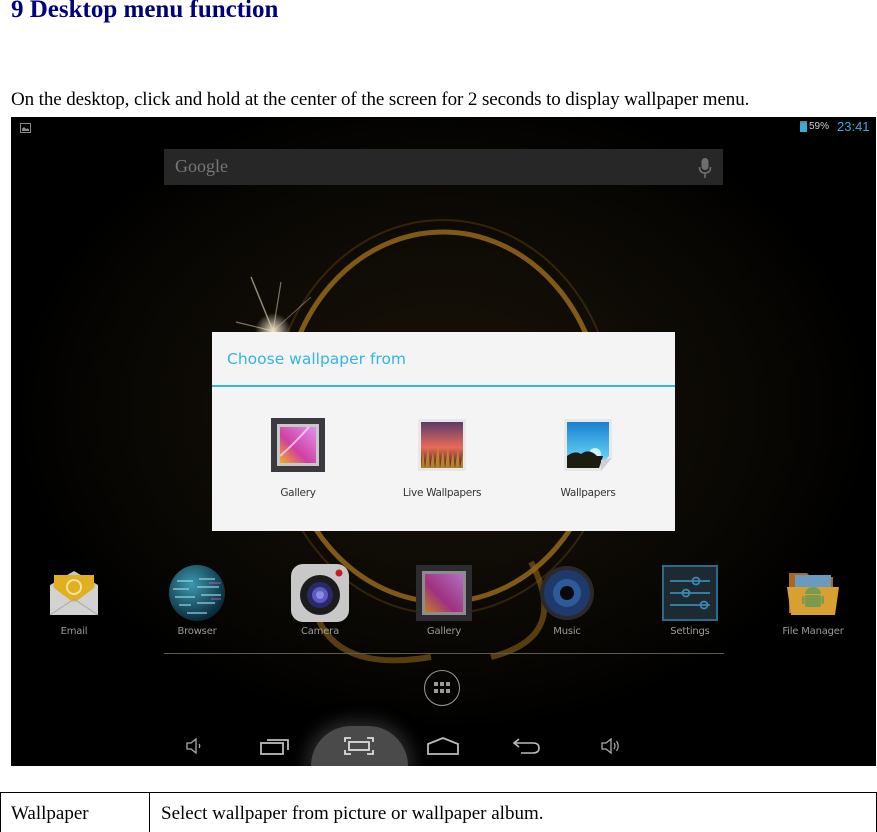 Image resolution: width=877 pixels, height=832 pixels. Describe the element at coordinates (442, 688) in the screenshot. I see `all-apps-icon` at that location.